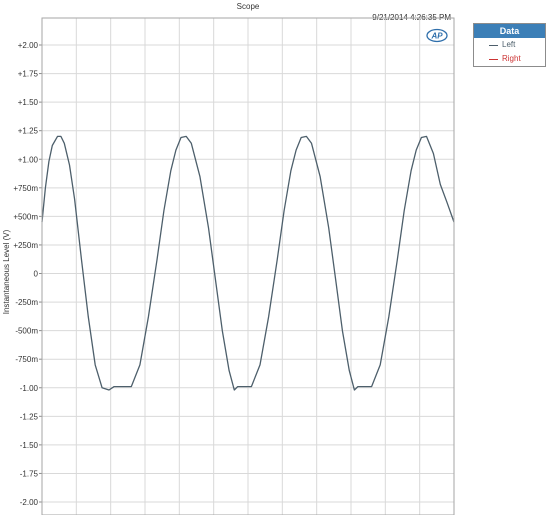 This screenshot has height=515, width=550. Describe the element at coordinates (509, 31) in the screenshot. I see `legend-title: Data` at that location.